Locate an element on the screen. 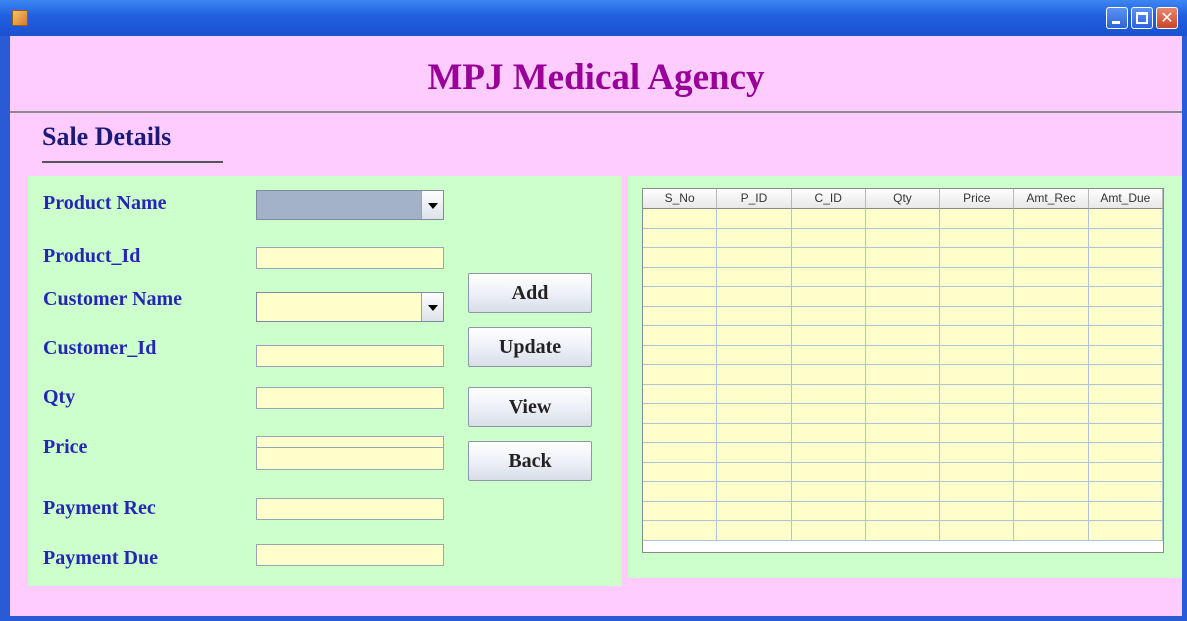 The image size is (1187, 621). customer-name-combo is located at coordinates (350, 307).